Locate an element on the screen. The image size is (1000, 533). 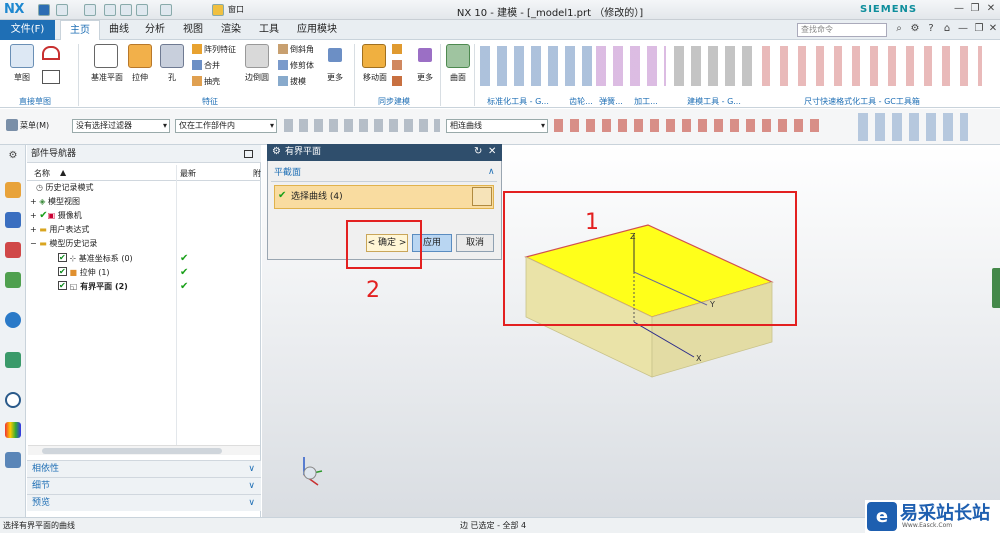
tab-file: 文件(F) is located at coordinates (27, 30).